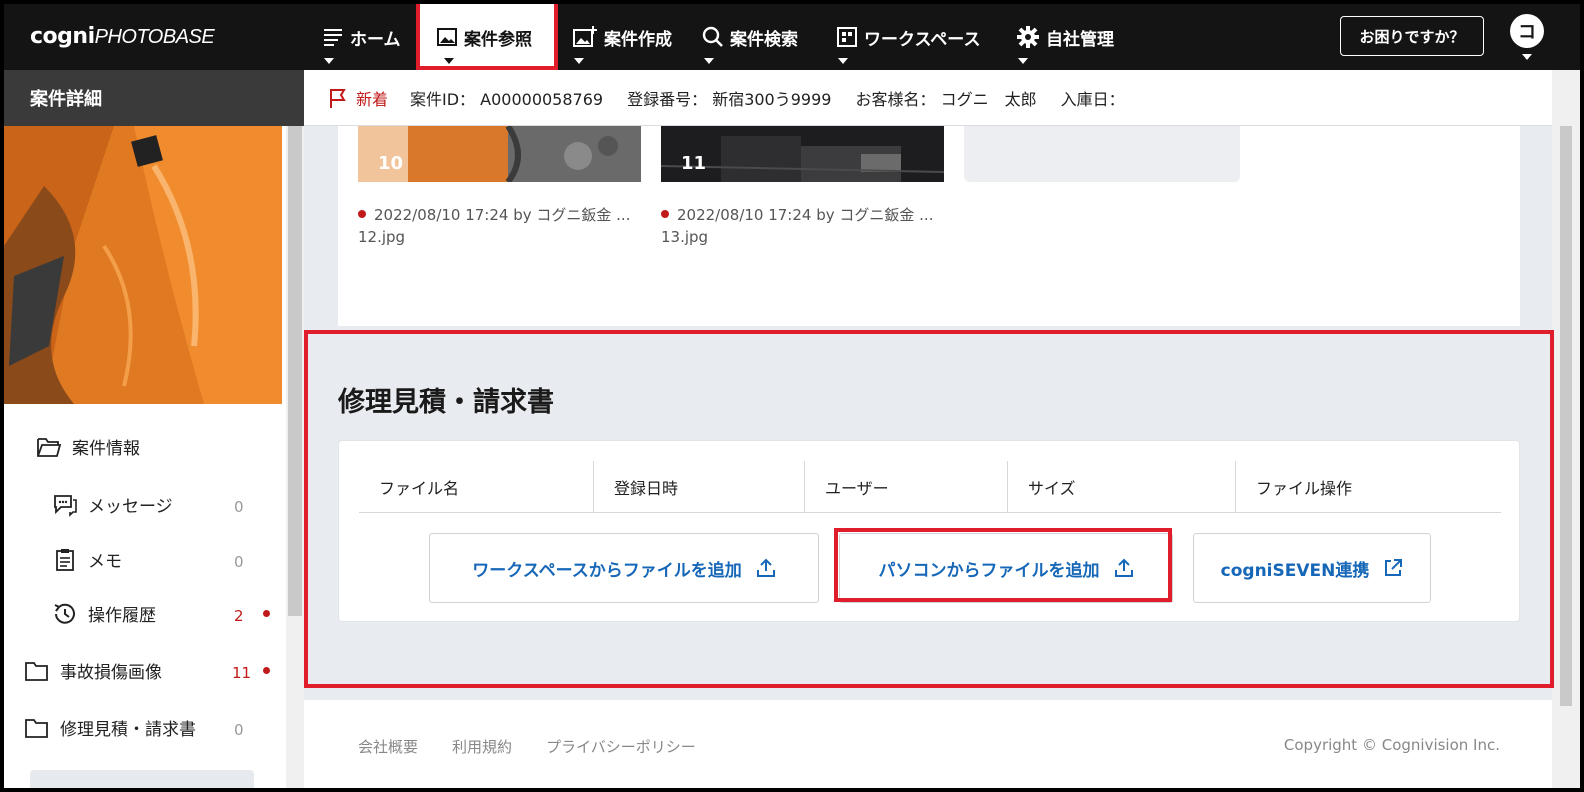  Describe the element at coordinates (499, 154) in the screenshot. I see `image-thumbnail: 10` at that location.